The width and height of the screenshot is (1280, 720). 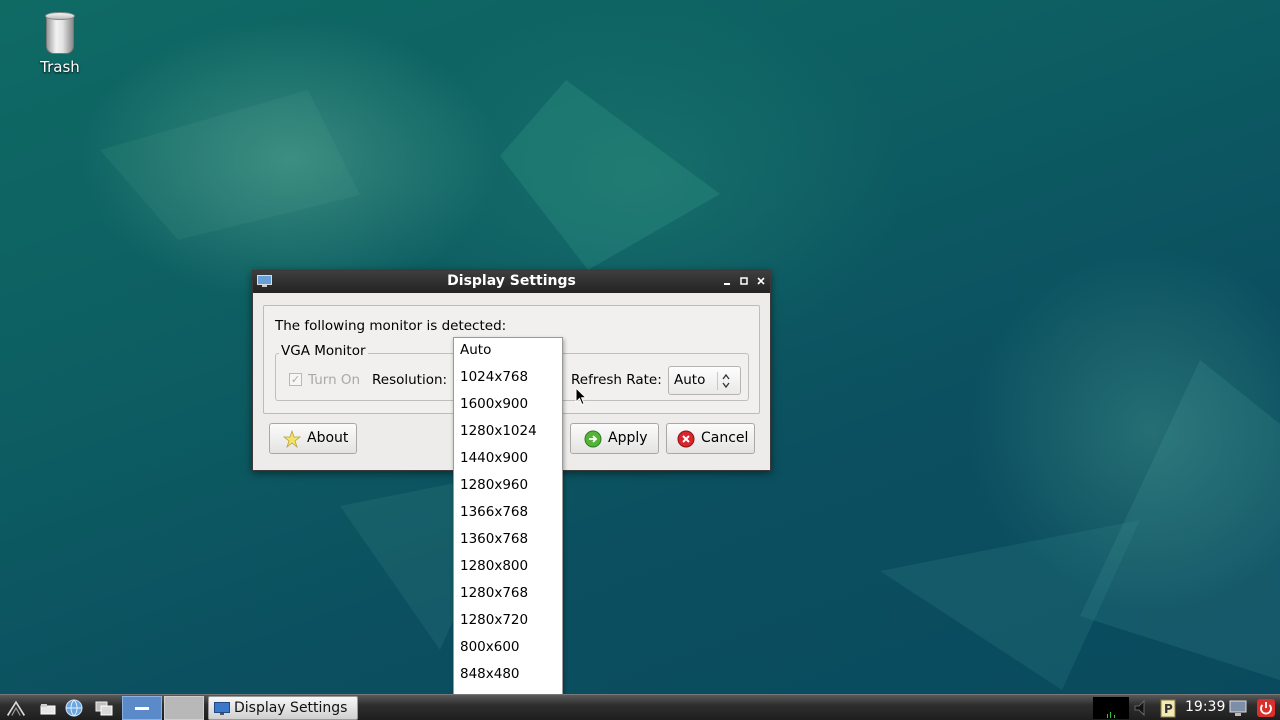 I want to click on minimize-icon, so click(x=727, y=284).